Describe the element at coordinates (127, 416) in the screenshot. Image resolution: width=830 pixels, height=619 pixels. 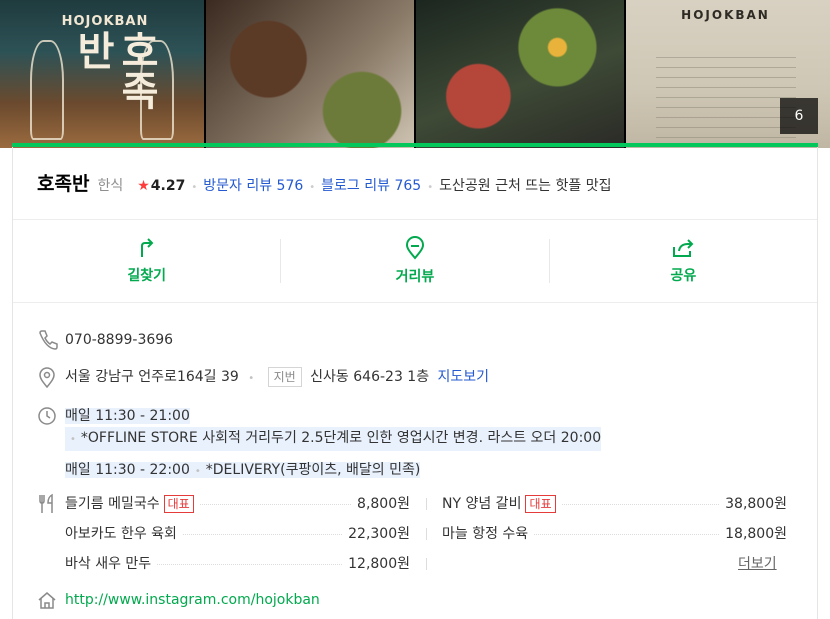
I see `hours-offline: 매일 11:30 - 21:00` at that location.